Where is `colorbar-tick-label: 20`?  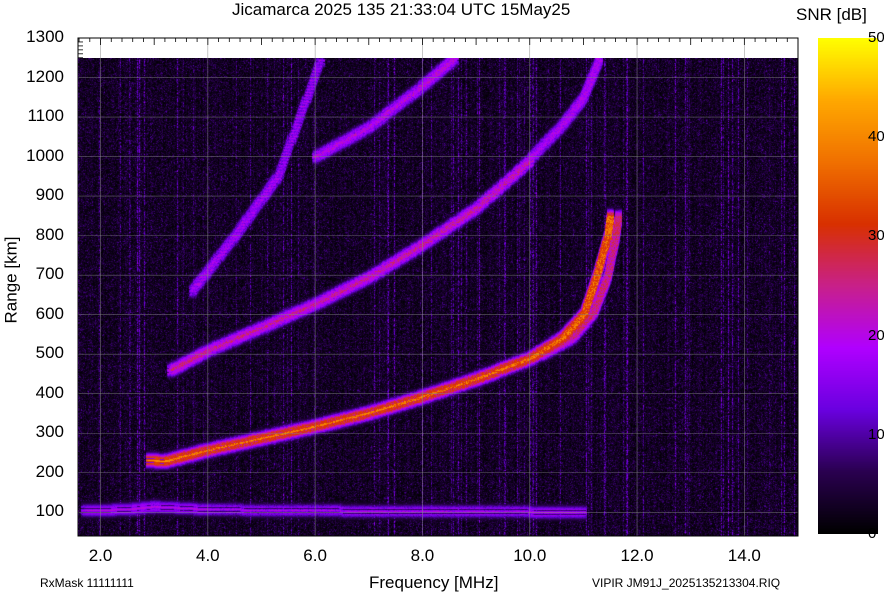
colorbar-tick-label: 20 is located at coordinates (876, 335).